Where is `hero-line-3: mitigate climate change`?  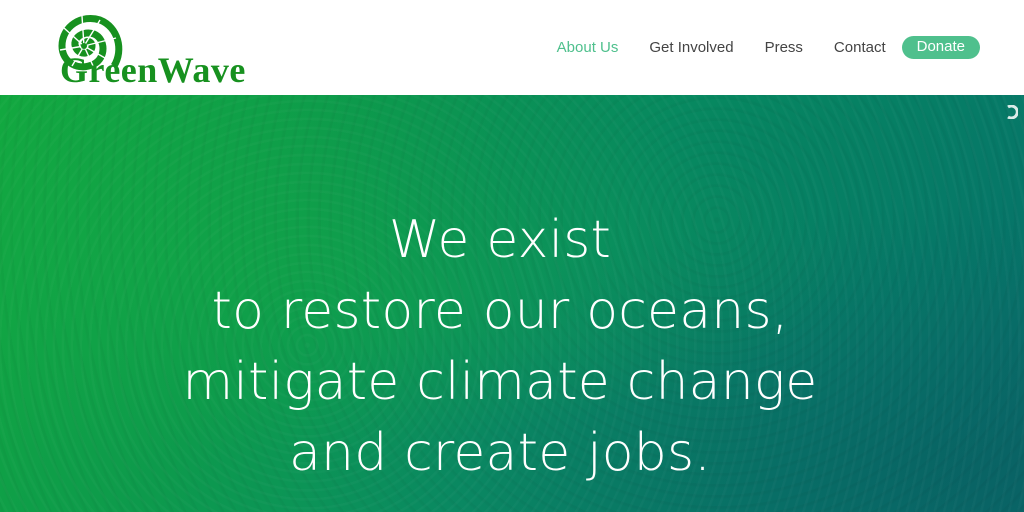 hero-line-3: mitigate climate change is located at coordinates (500, 382).